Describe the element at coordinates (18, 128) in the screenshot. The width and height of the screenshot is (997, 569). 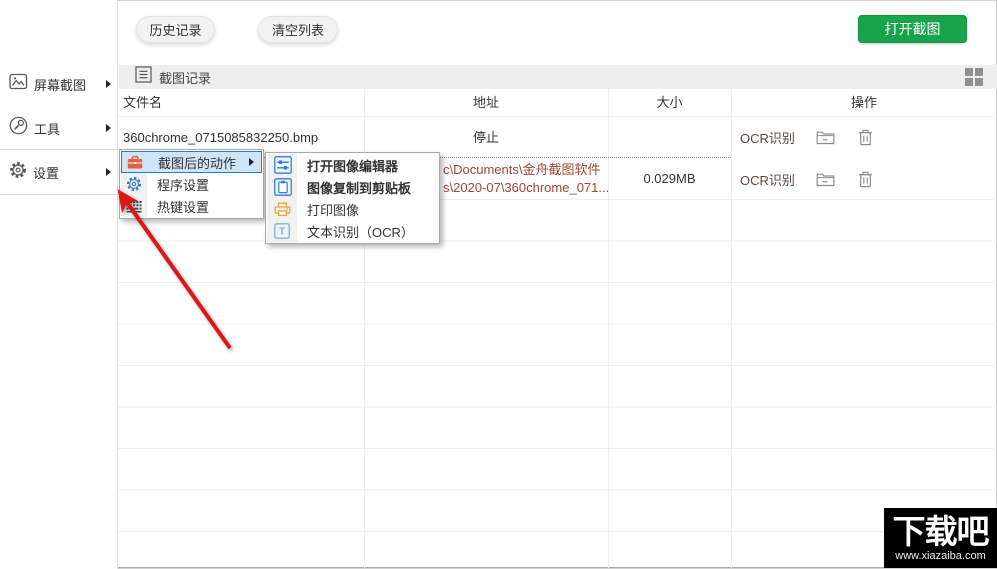
I see `tools-icon` at that location.